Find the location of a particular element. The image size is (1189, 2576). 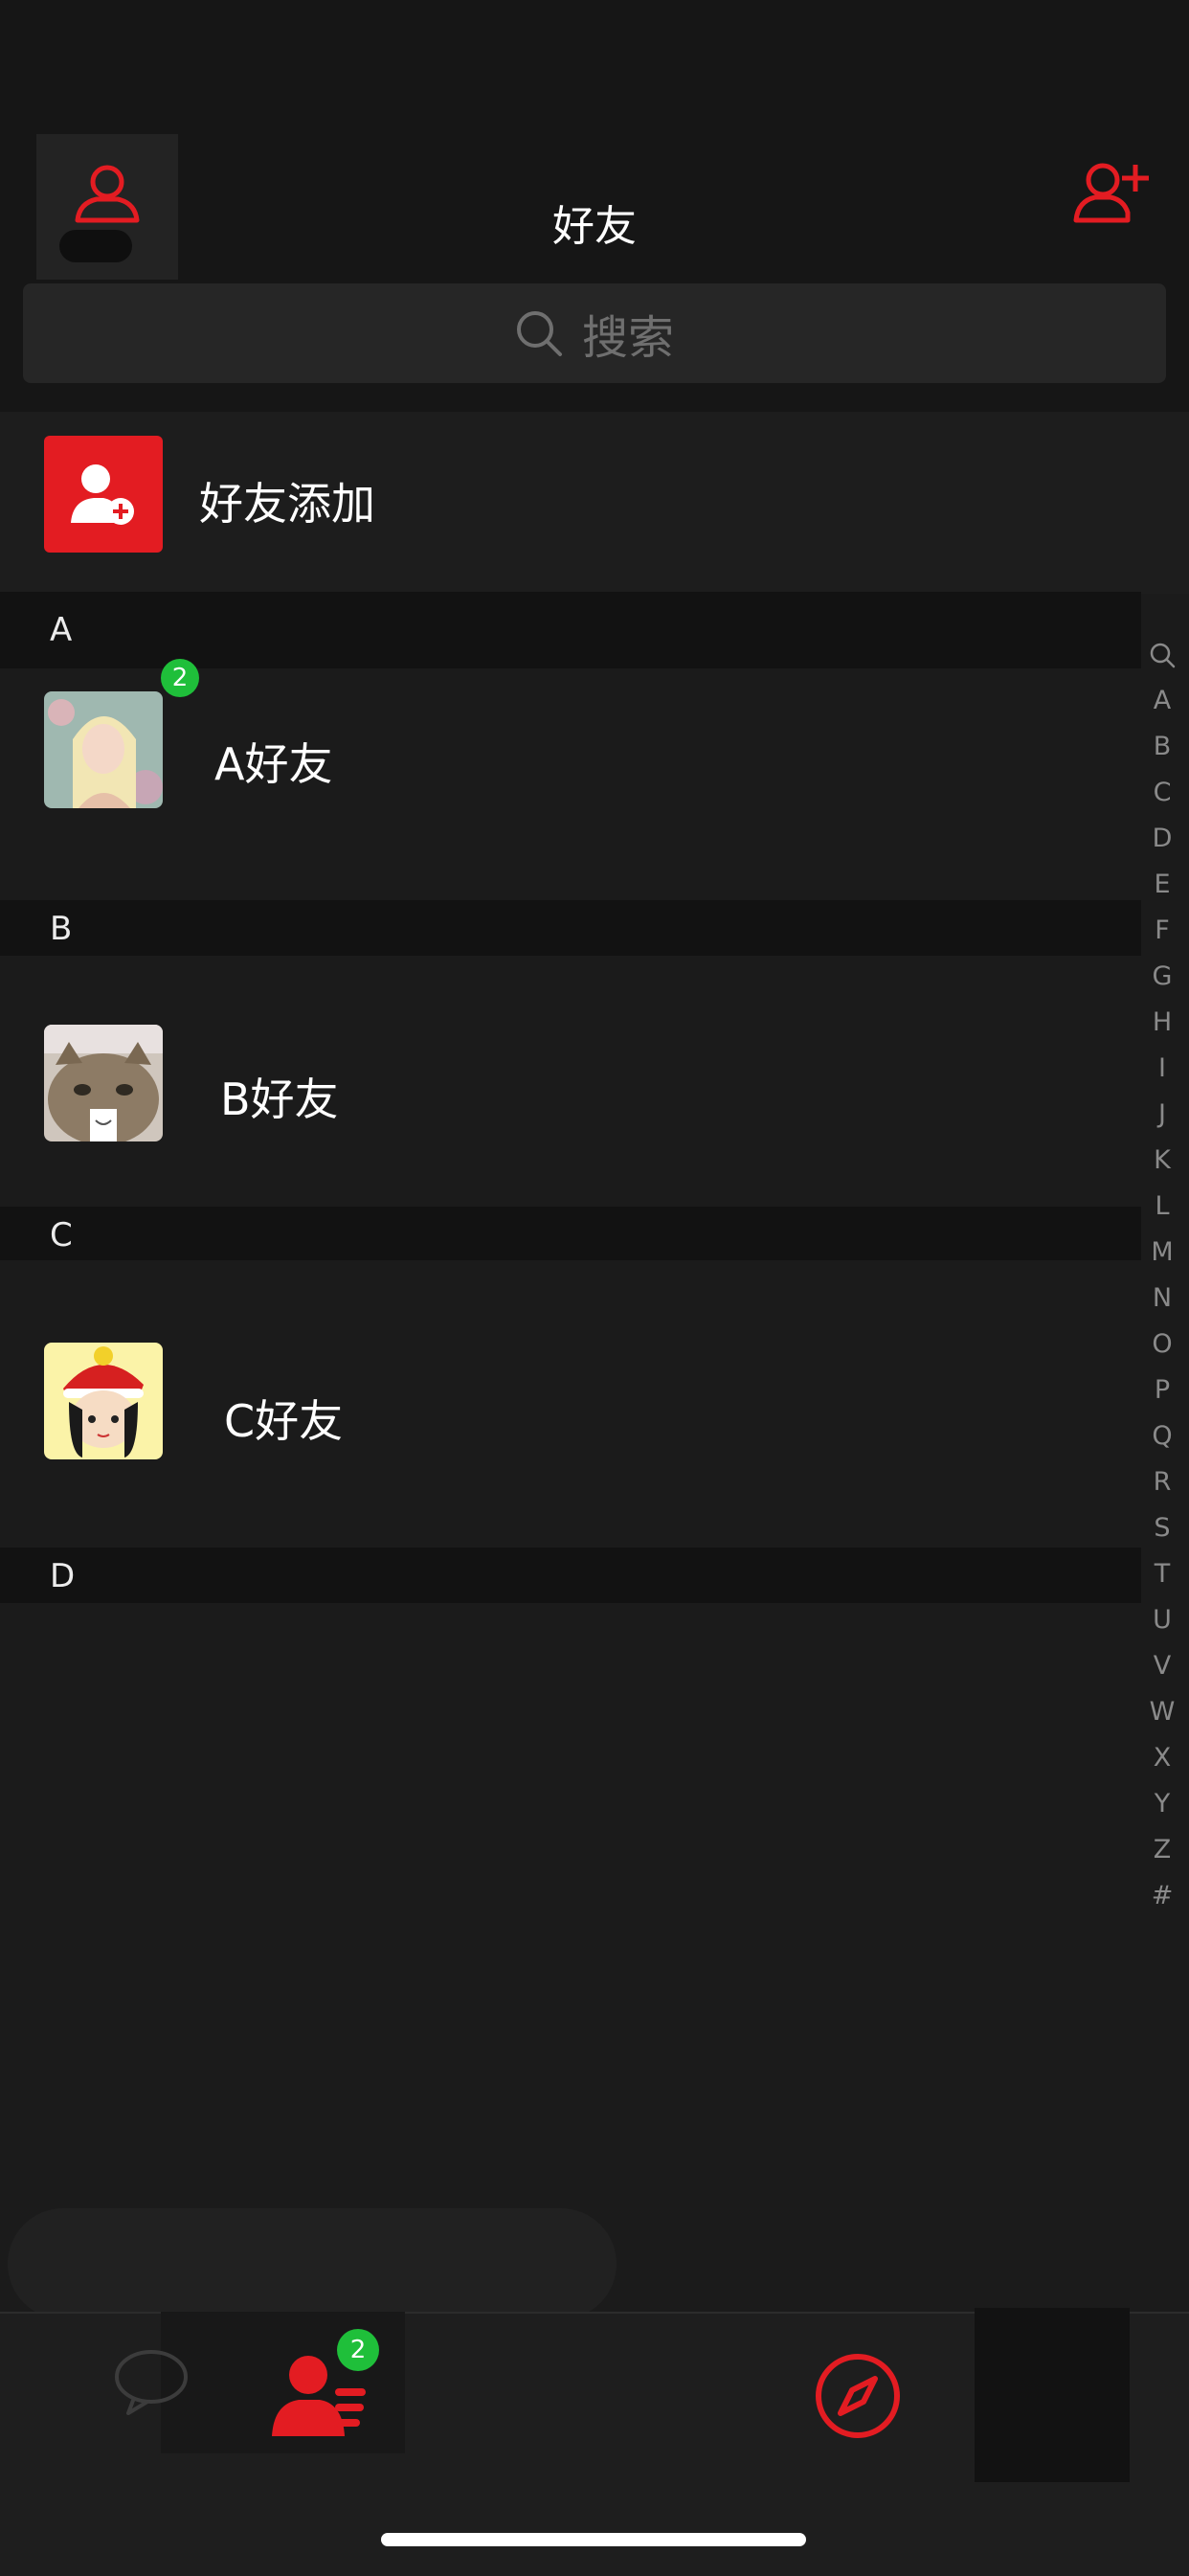

index-letter: E is located at coordinates (1162, 885).